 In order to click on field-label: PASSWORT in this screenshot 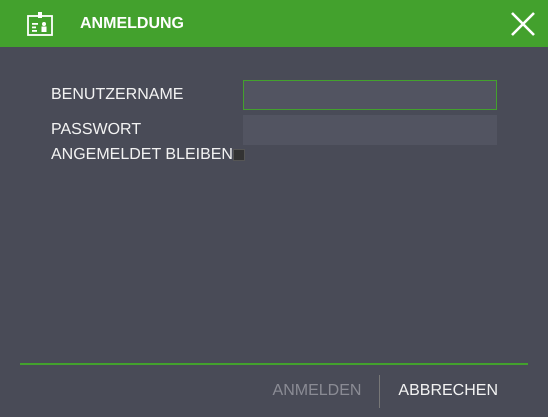, I will do `click(96, 130)`.